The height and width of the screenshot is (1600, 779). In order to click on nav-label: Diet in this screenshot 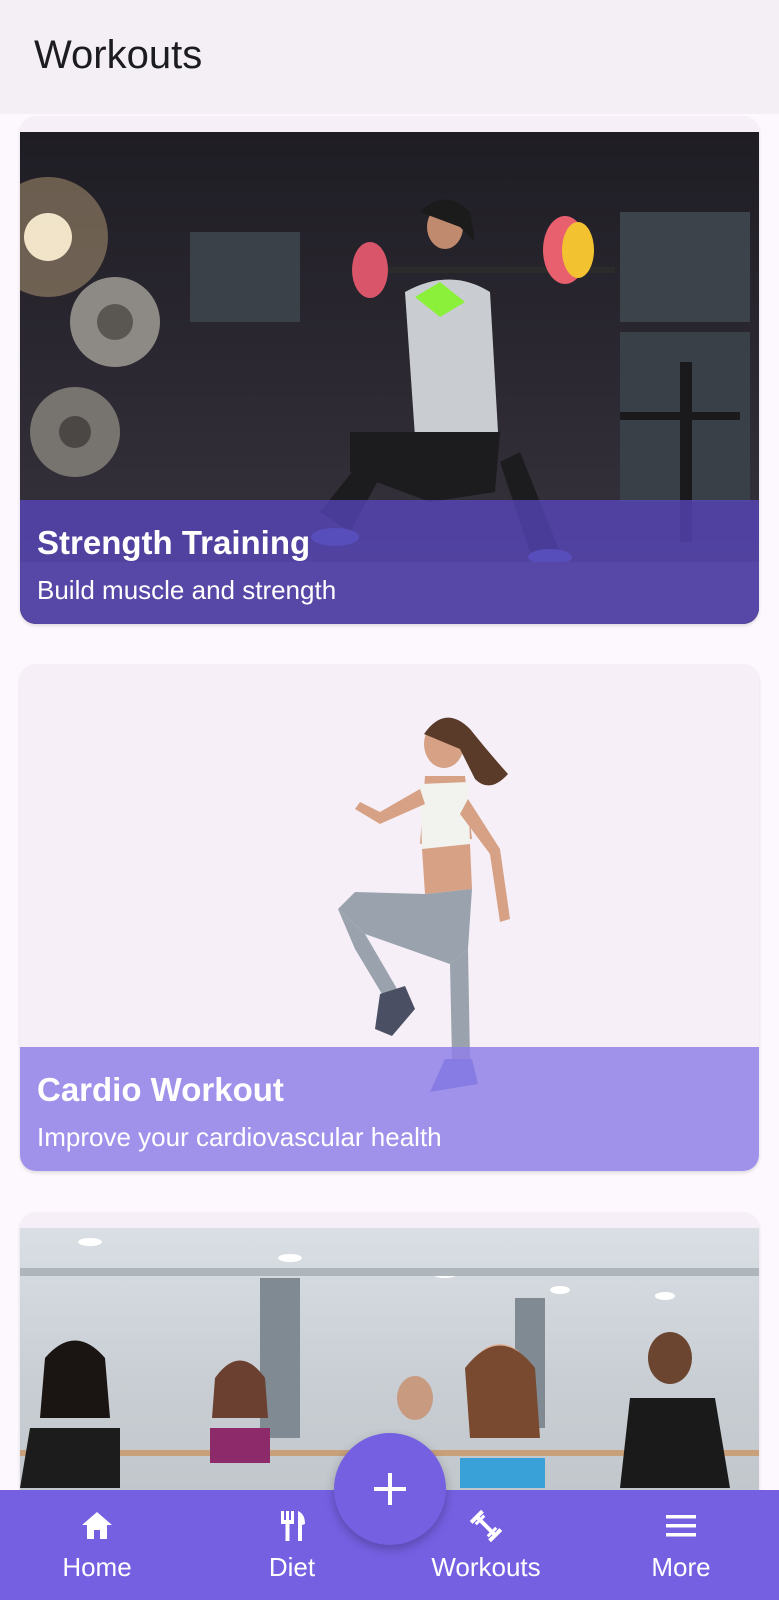, I will do `click(292, 1567)`.